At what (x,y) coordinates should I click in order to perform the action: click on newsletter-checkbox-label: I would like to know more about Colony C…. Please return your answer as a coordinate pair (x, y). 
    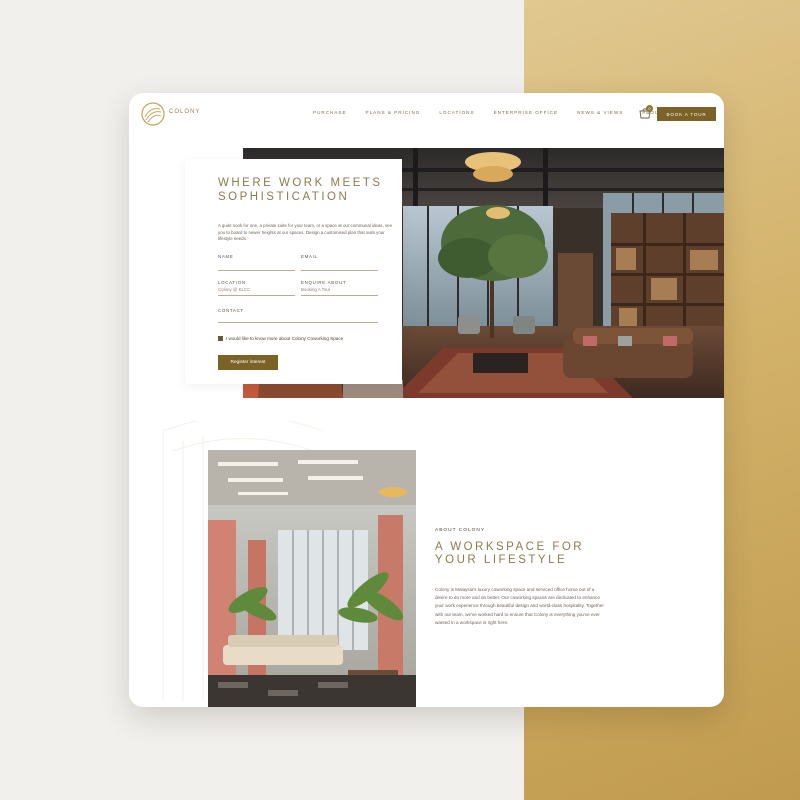
    Looking at the image, I should click on (285, 338).